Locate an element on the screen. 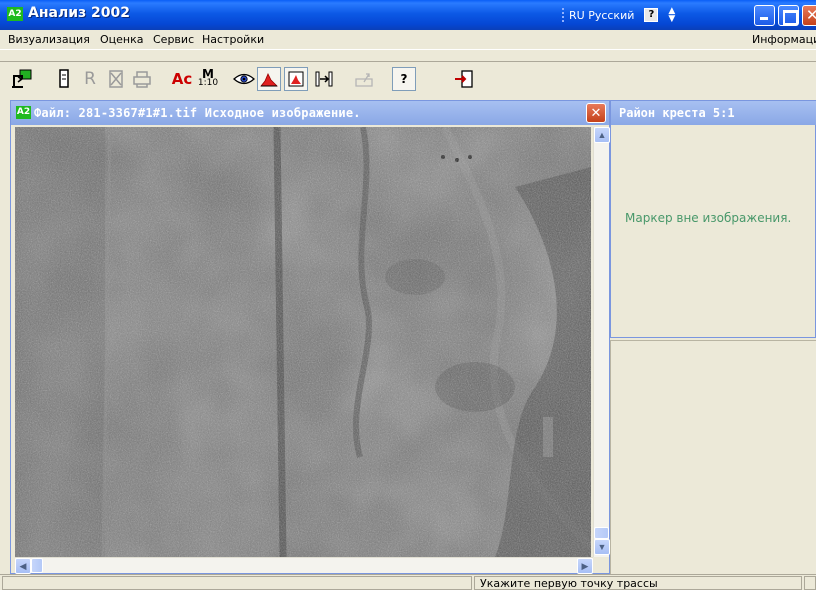 The height and width of the screenshot is (590, 816). minimize-button is located at coordinates (764, 15).